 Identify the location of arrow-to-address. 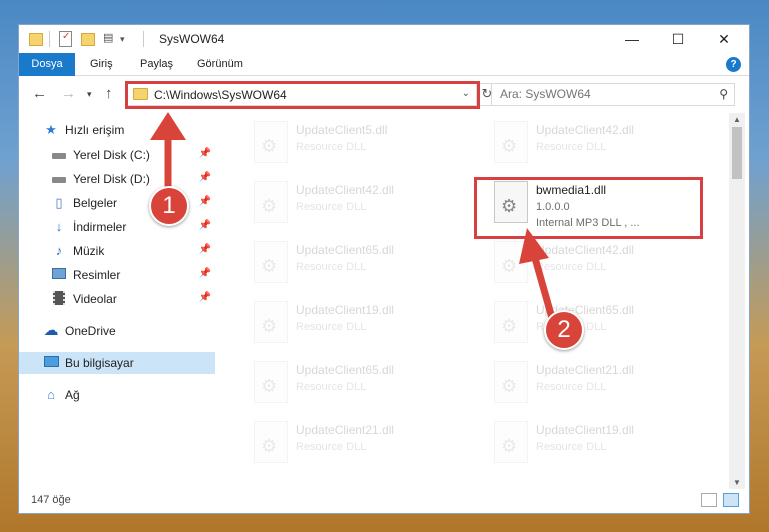
(168, 152).